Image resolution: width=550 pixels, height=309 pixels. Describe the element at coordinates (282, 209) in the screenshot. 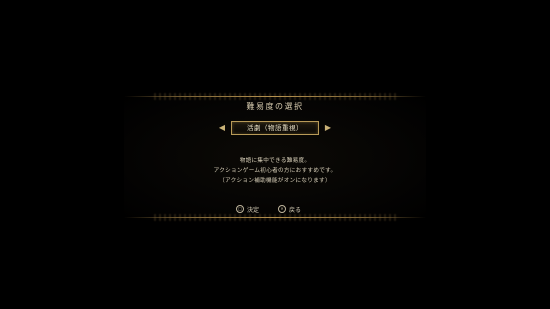

I see `cross-button-icon: ✕` at that location.